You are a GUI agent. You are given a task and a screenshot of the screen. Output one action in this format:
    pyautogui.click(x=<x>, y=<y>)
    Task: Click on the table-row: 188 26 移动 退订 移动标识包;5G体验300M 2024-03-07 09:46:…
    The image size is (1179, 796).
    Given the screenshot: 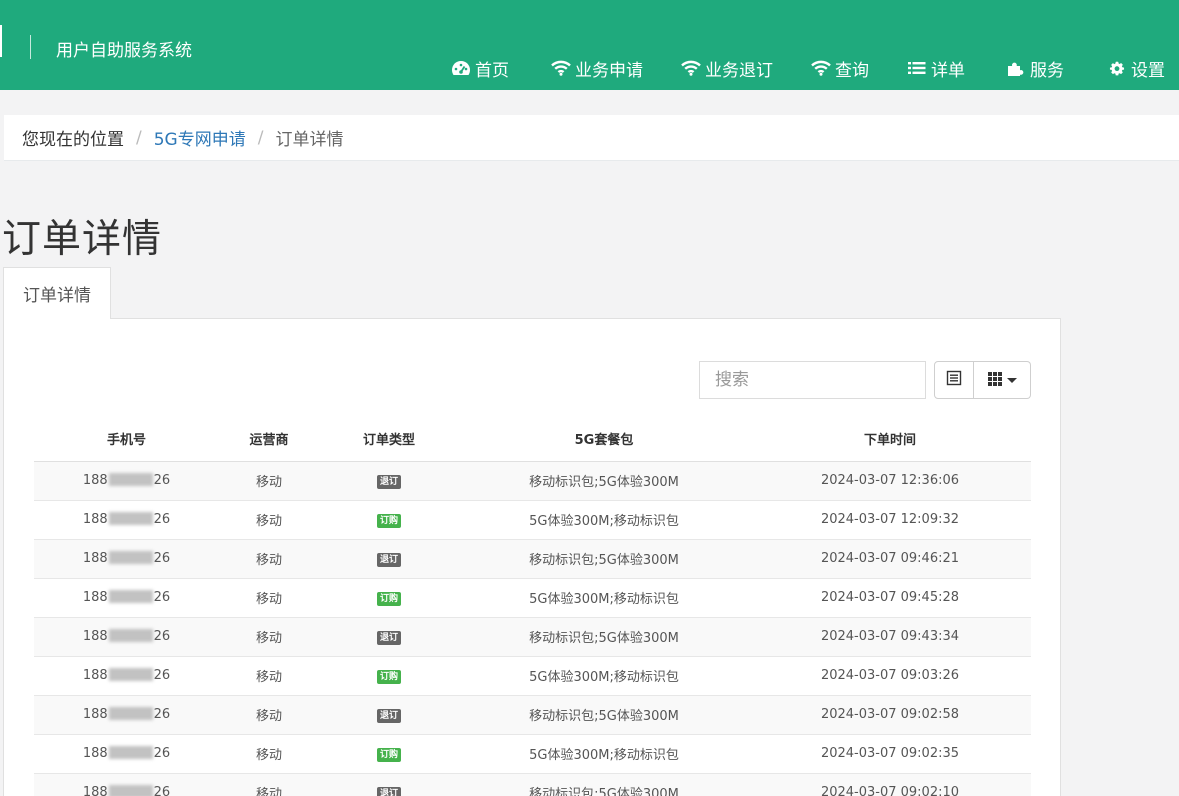 What is the action you would take?
    pyautogui.click(x=532, y=559)
    